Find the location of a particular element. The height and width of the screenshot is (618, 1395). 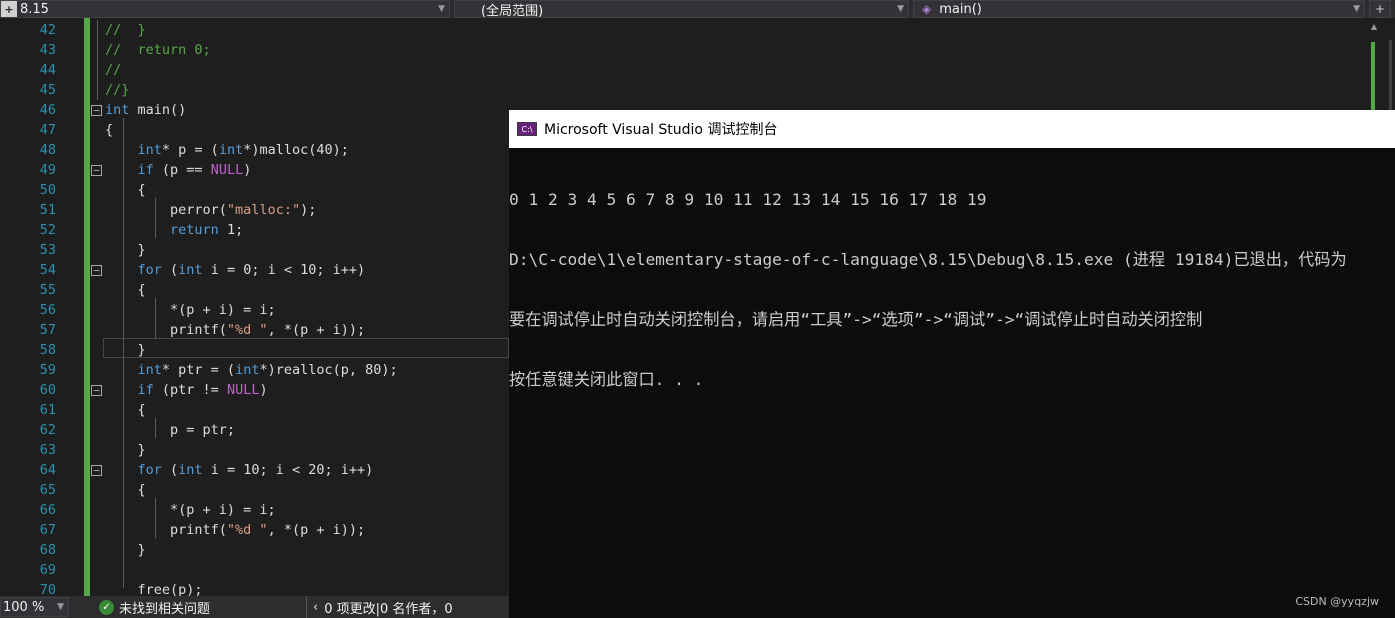

watermark: CSDN @yyqzjw is located at coordinates (1337, 601).